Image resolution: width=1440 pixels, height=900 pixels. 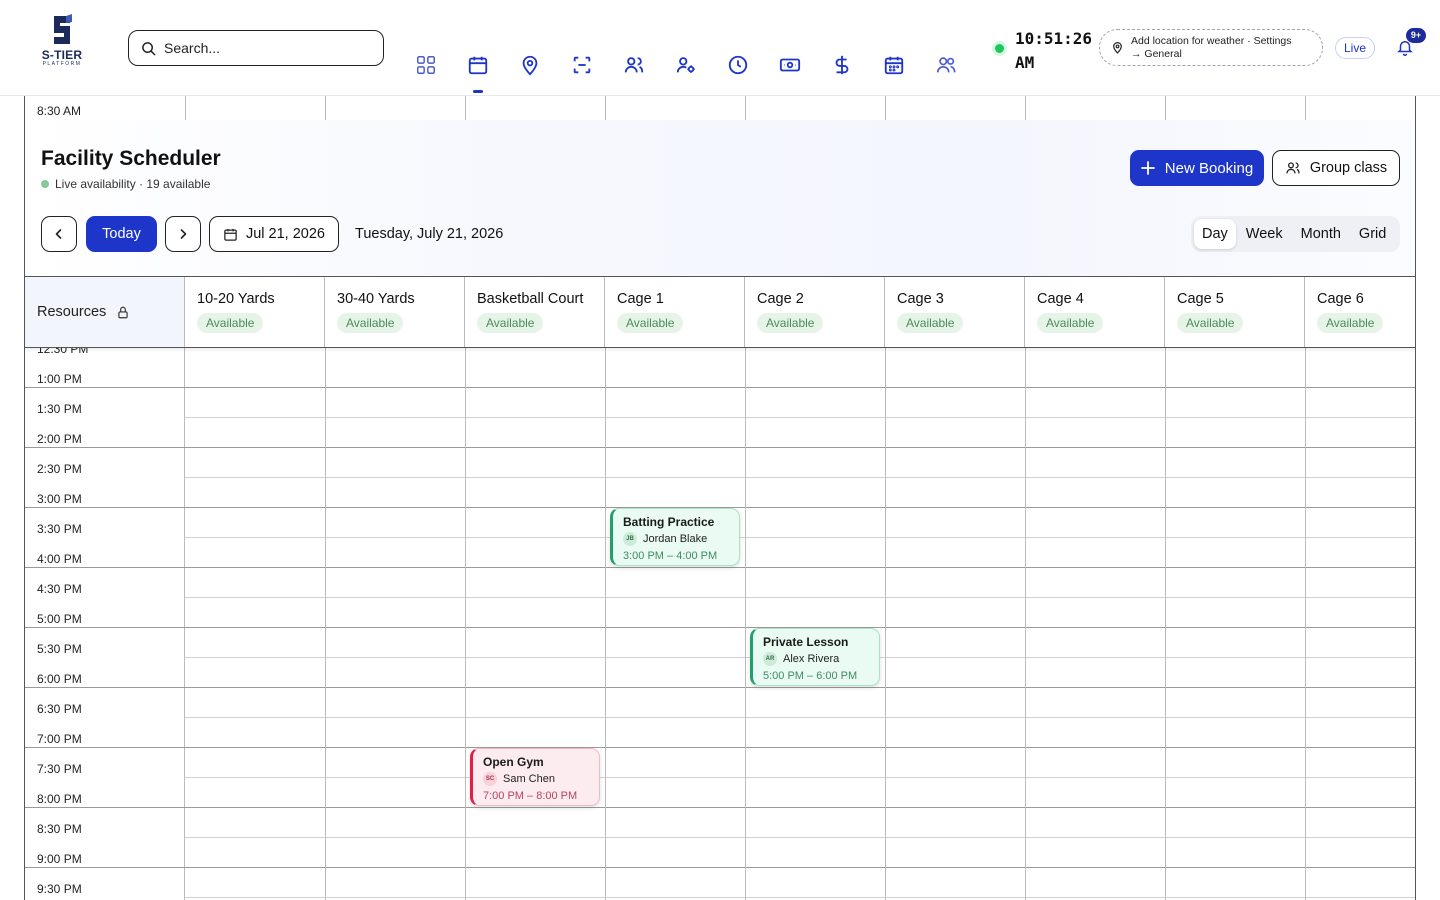 I want to click on time-slot-label: 1:30 PM, so click(x=59, y=409).